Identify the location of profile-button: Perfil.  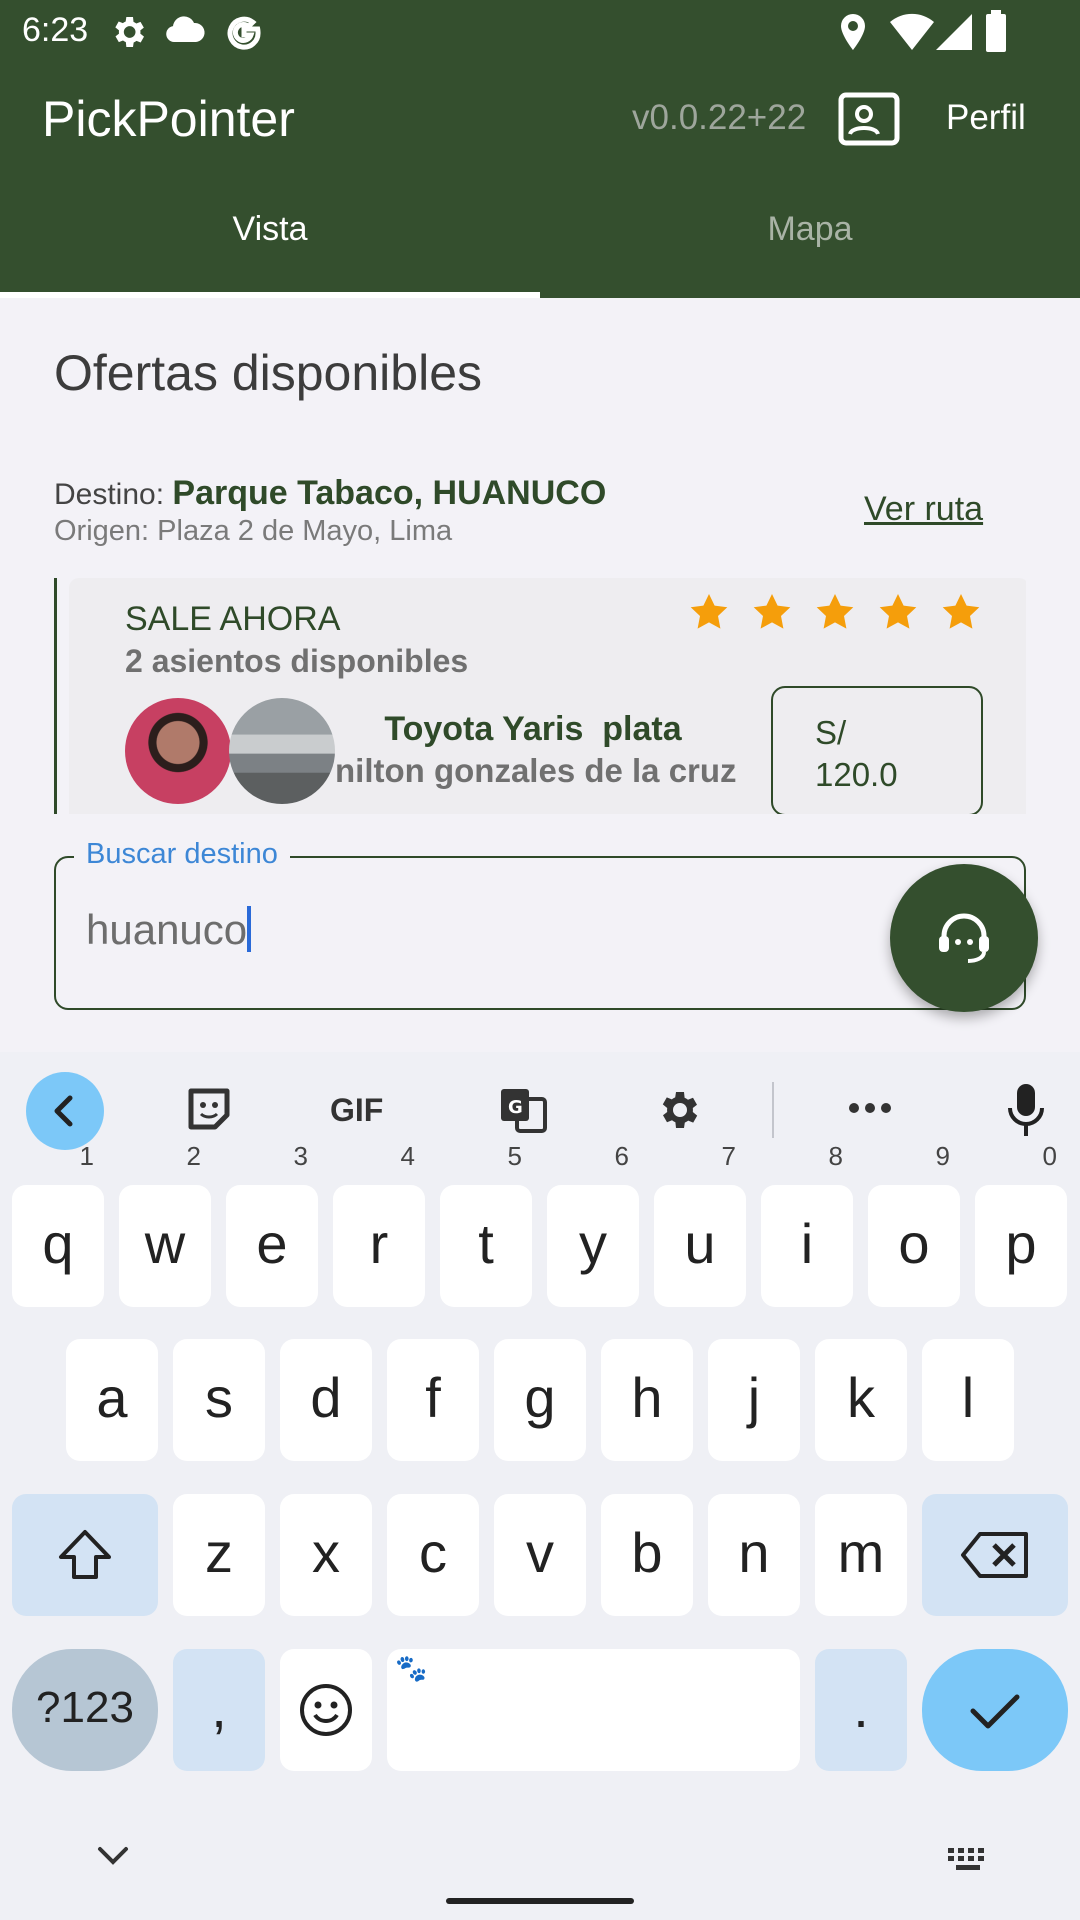
(986, 118).